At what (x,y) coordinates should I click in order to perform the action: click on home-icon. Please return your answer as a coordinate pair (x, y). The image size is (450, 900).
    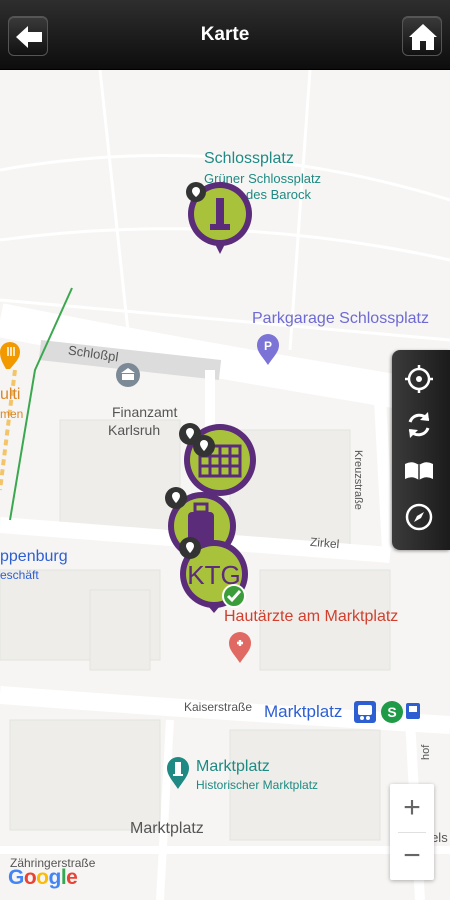
    Looking at the image, I should click on (423, 37).